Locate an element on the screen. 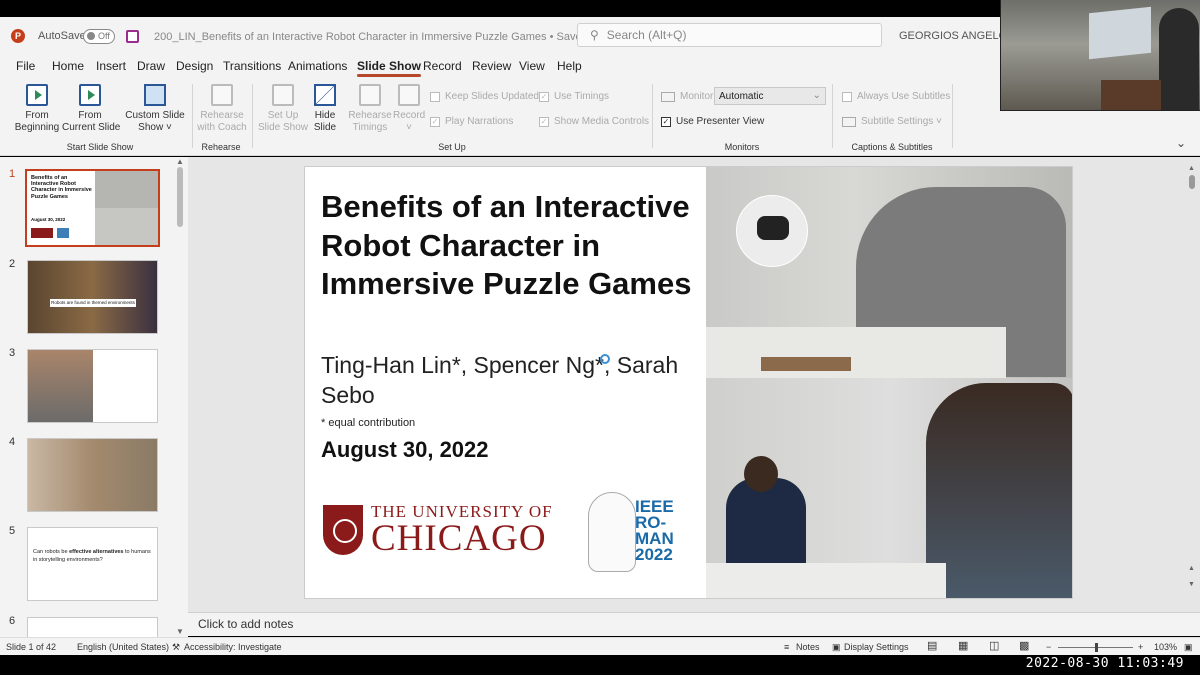 Image resolution: width=1200 pixels, height=675 pixels. rehearse-timings-button: Rehearse Timings is located at coordinates (370, 109).